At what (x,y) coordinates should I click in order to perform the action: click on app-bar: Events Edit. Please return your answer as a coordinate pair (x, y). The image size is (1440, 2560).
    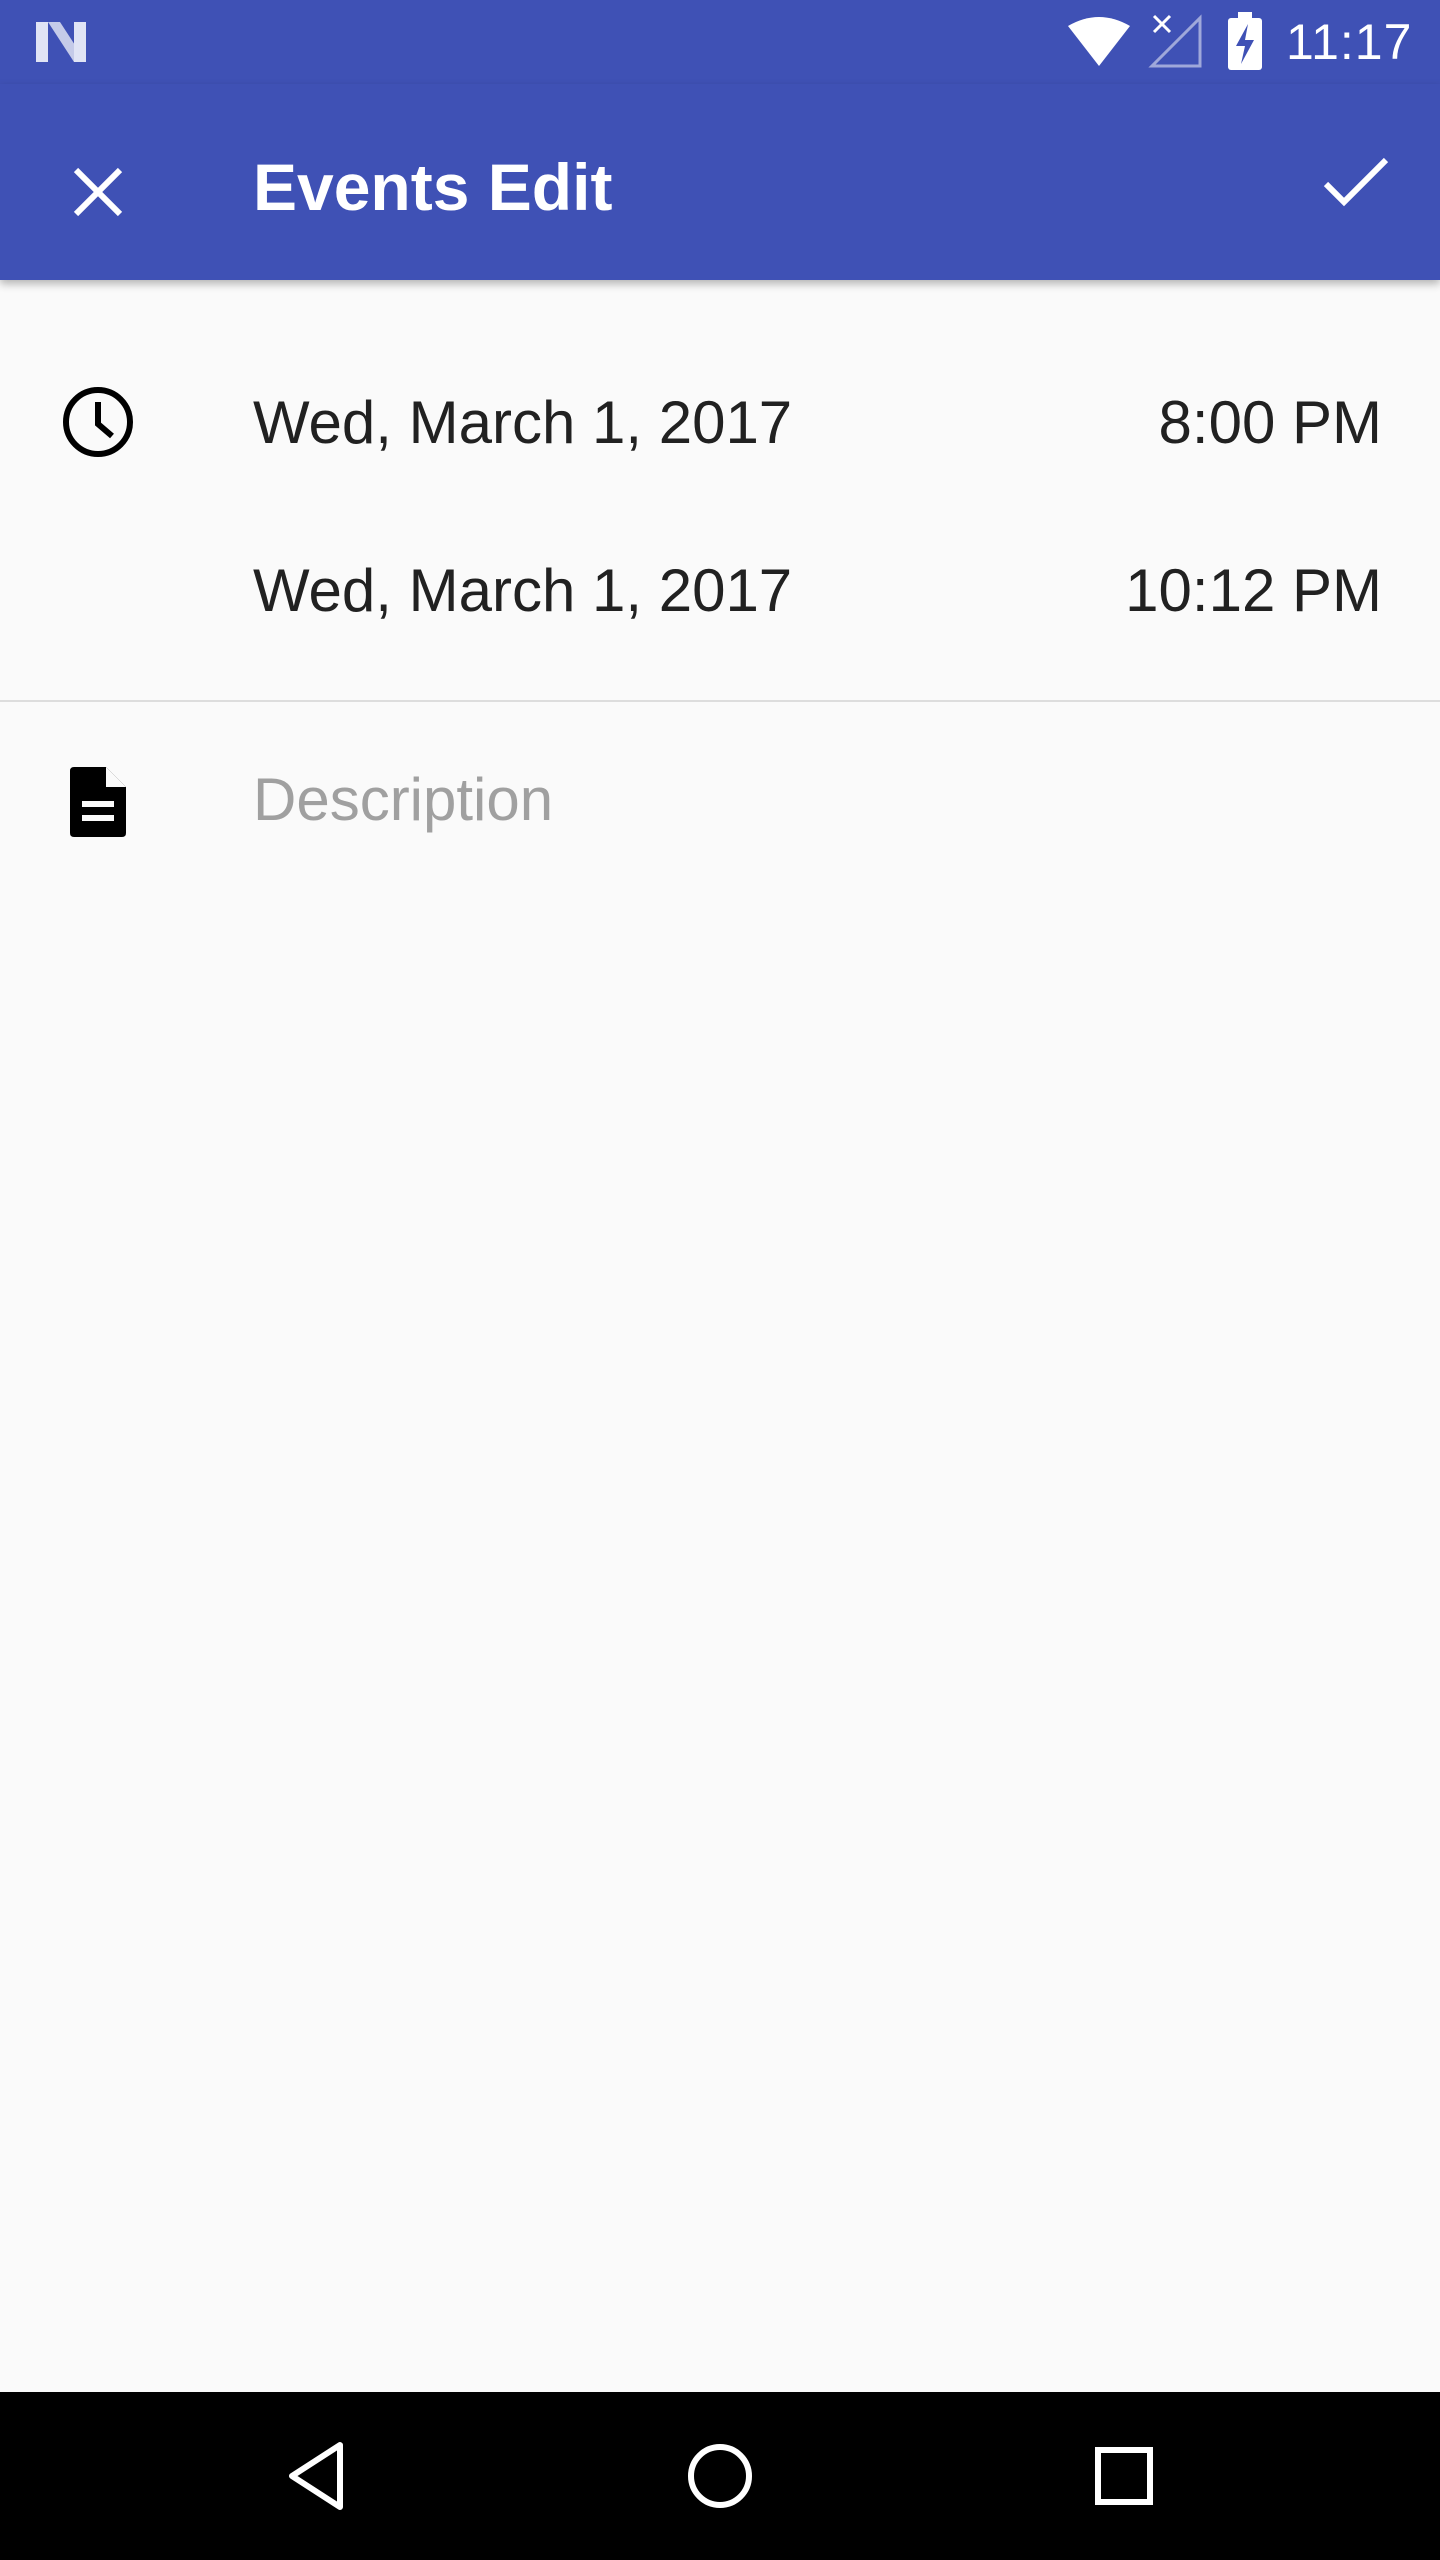
    Looking at the image, I should click on (720, 182).